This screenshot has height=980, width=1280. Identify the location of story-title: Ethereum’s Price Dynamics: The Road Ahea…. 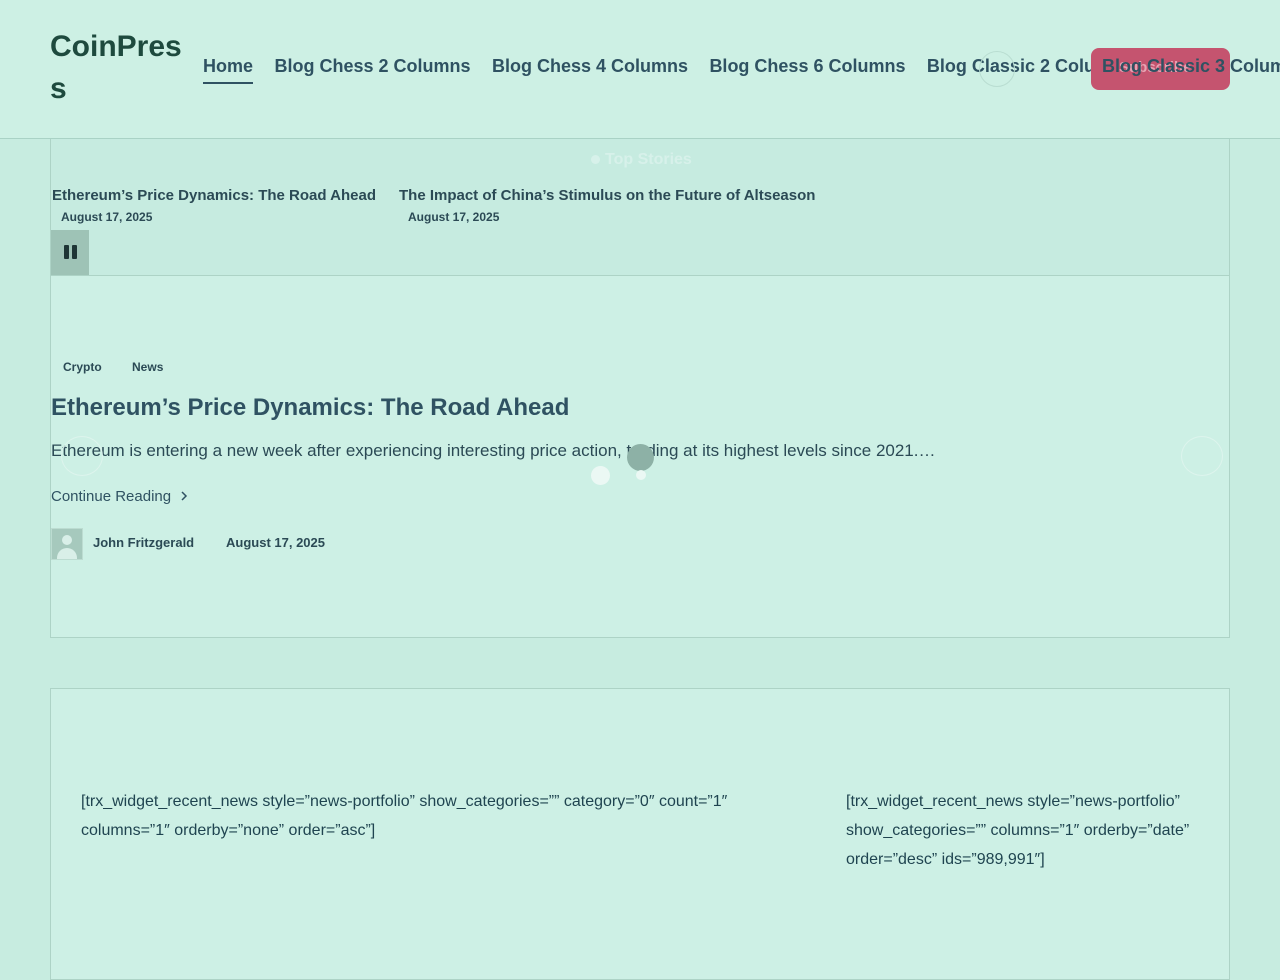
(214, 195).